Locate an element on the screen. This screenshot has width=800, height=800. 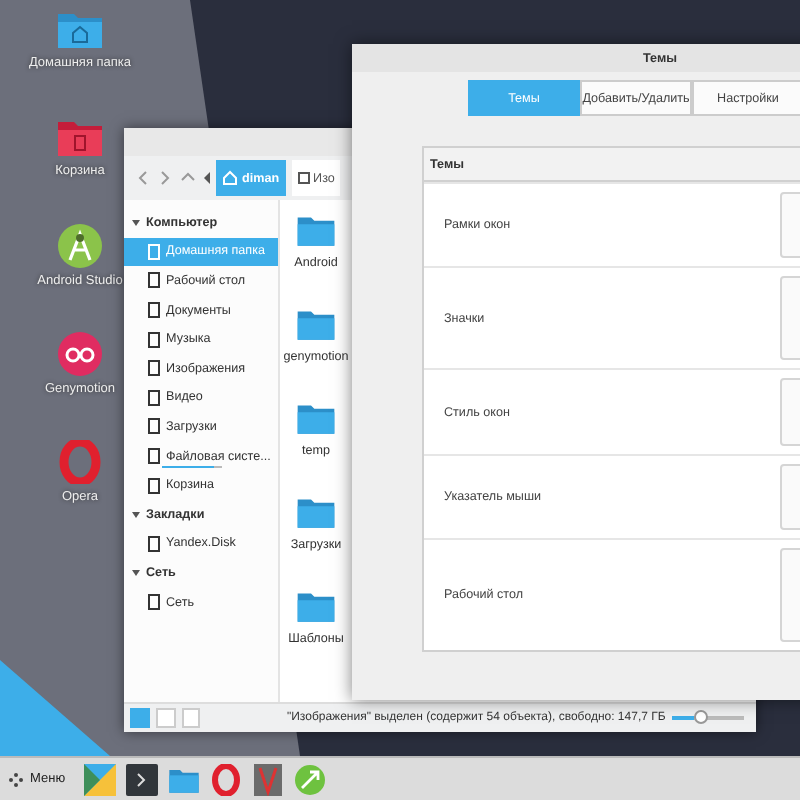
image-viewer-icon is located at coordinates (267, 779).